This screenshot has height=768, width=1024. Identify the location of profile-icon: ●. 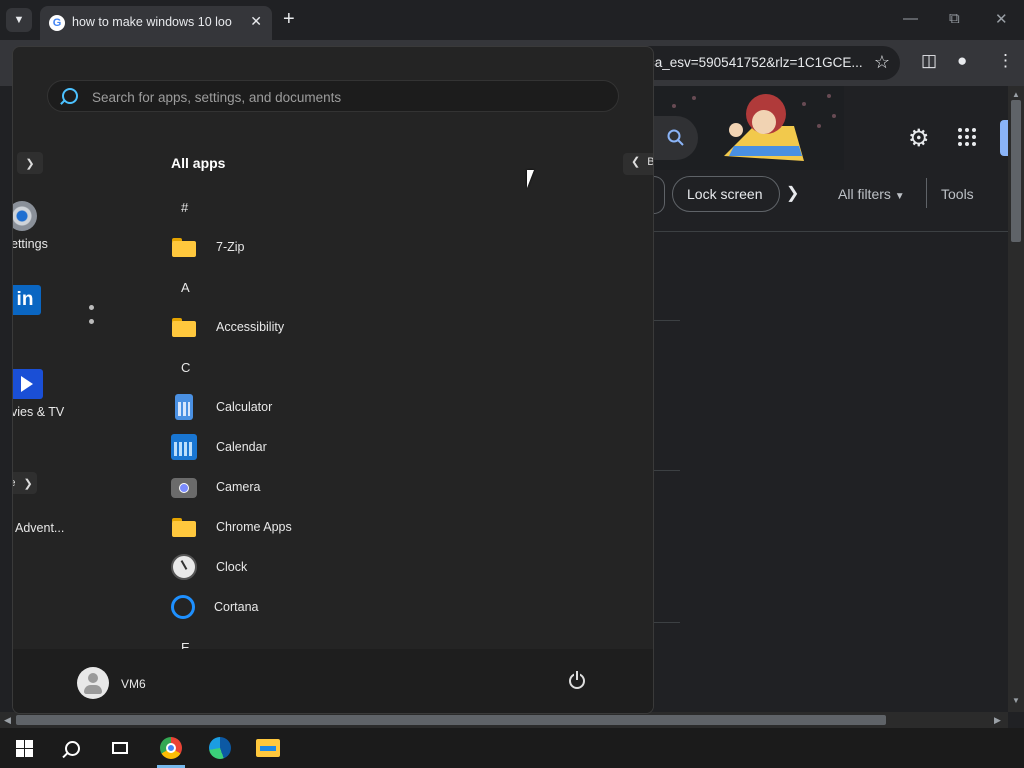
(962, 61).